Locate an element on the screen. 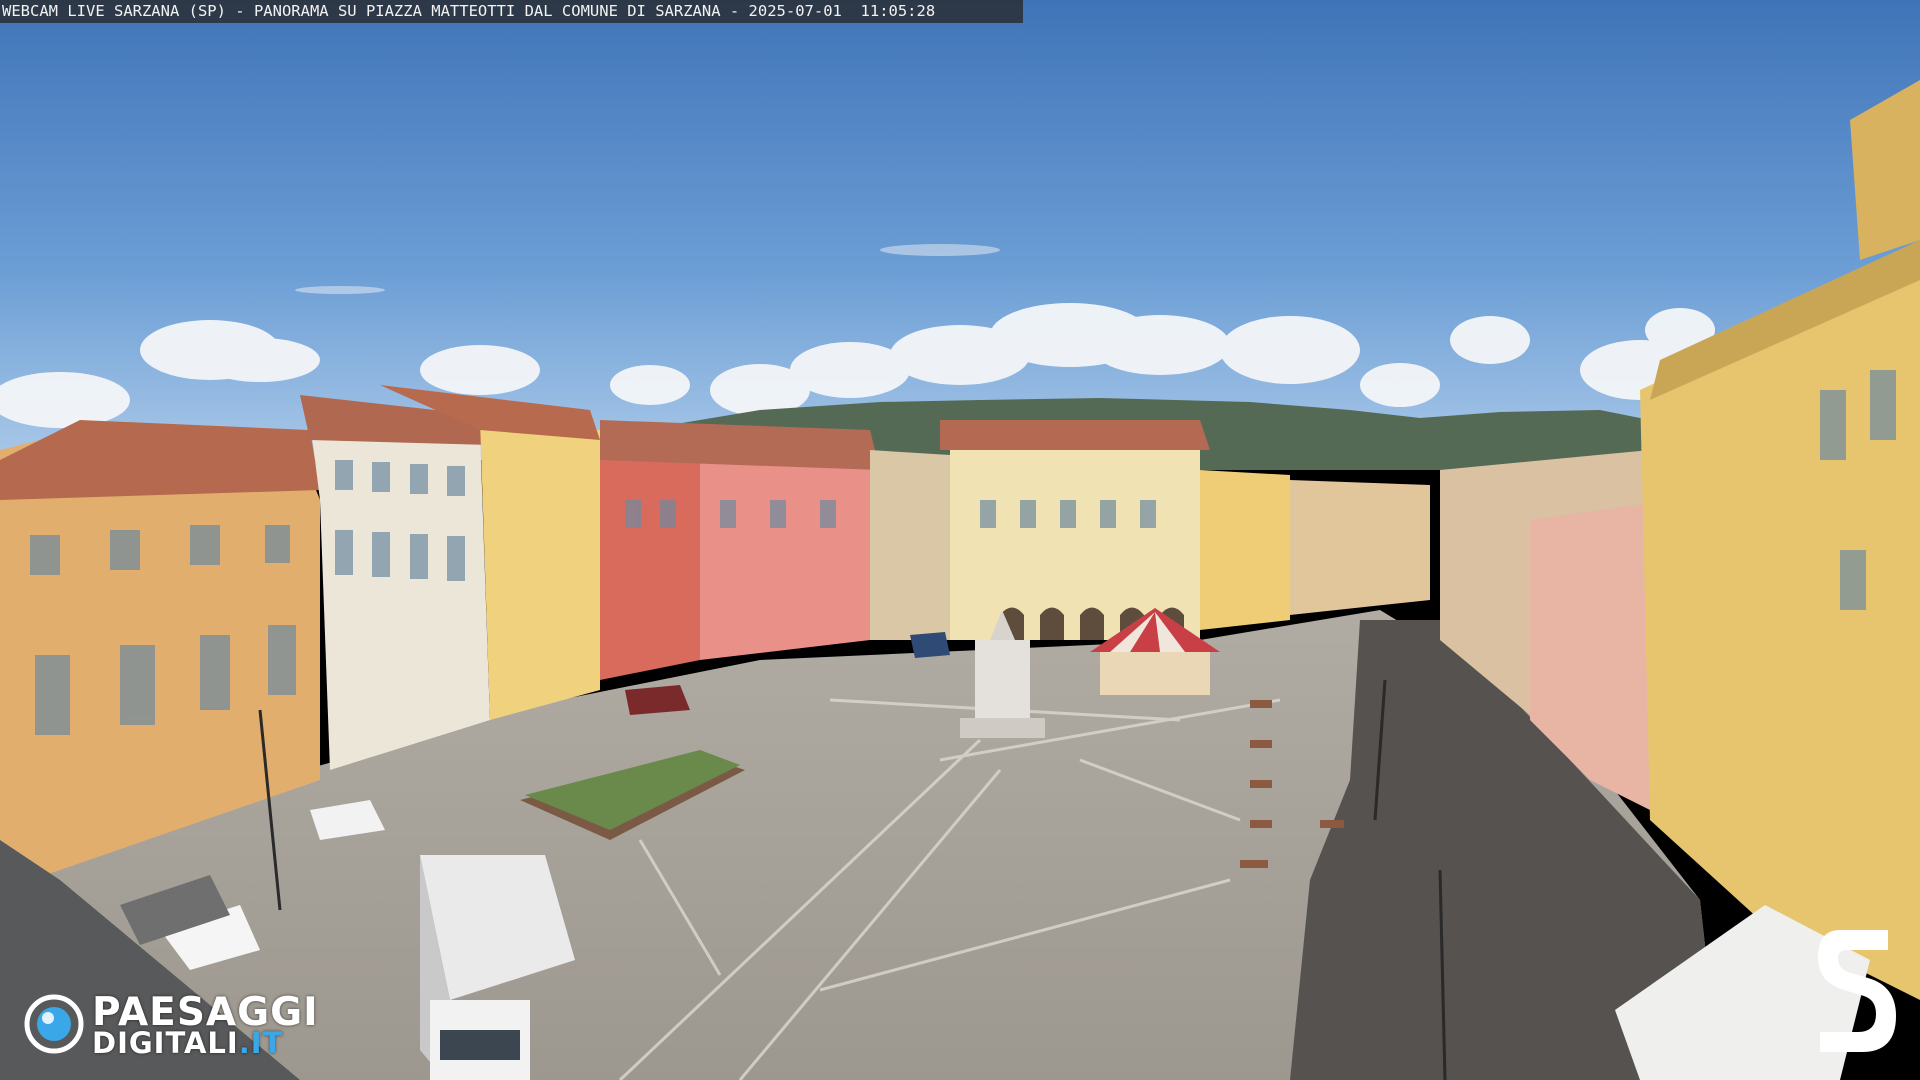  logo-text-digitali: DIGITALI is located at coordinates (165, 1043).